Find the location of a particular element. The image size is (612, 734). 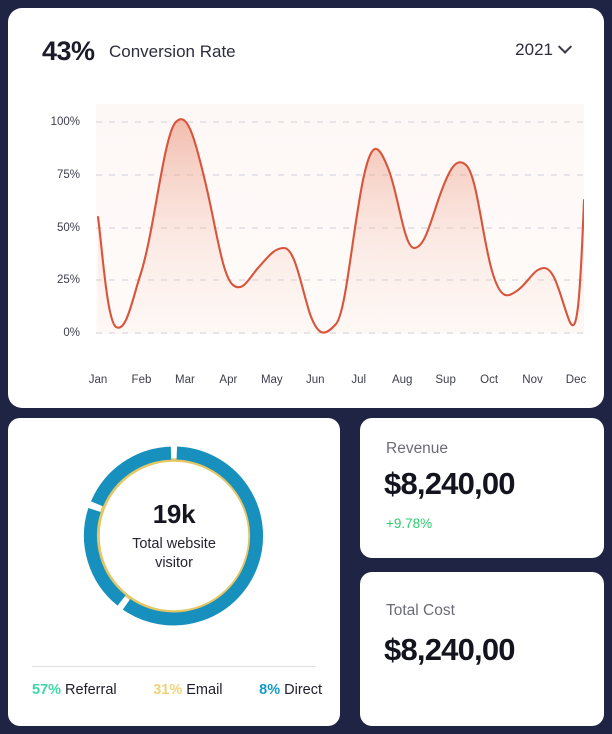

total-cost-card: Total Cost $8,240,00 is located at coordinates (482, 649).